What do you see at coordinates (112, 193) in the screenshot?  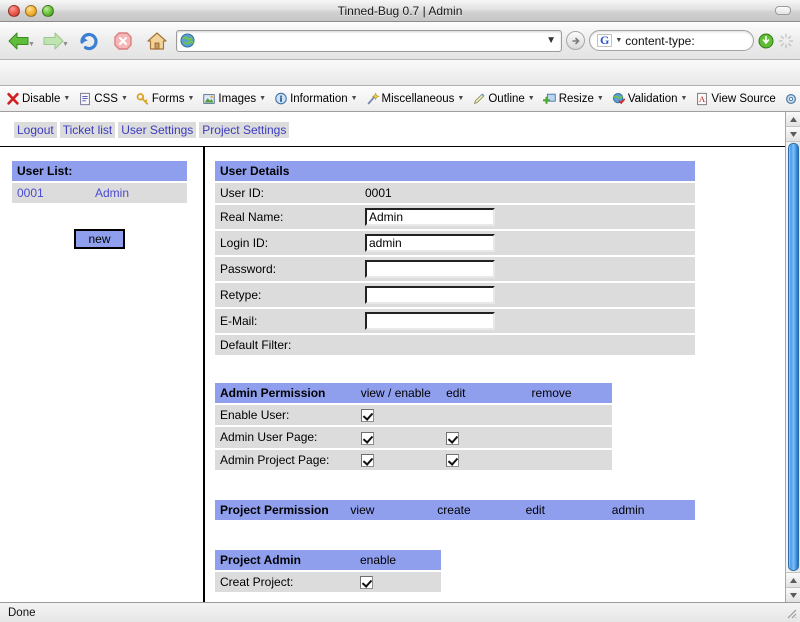 I see `user-name-link: Admin` at bounding box center [112, 193].